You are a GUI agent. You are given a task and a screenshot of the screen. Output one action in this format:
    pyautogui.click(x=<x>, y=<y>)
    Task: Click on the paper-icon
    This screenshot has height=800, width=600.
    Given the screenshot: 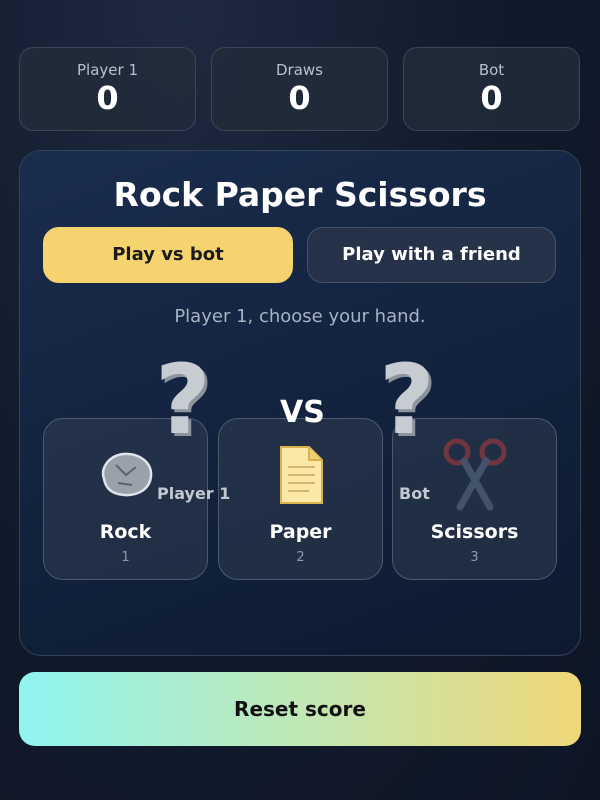 What is the action you would take?
    pyautogui.click(x=301, y=475)
    